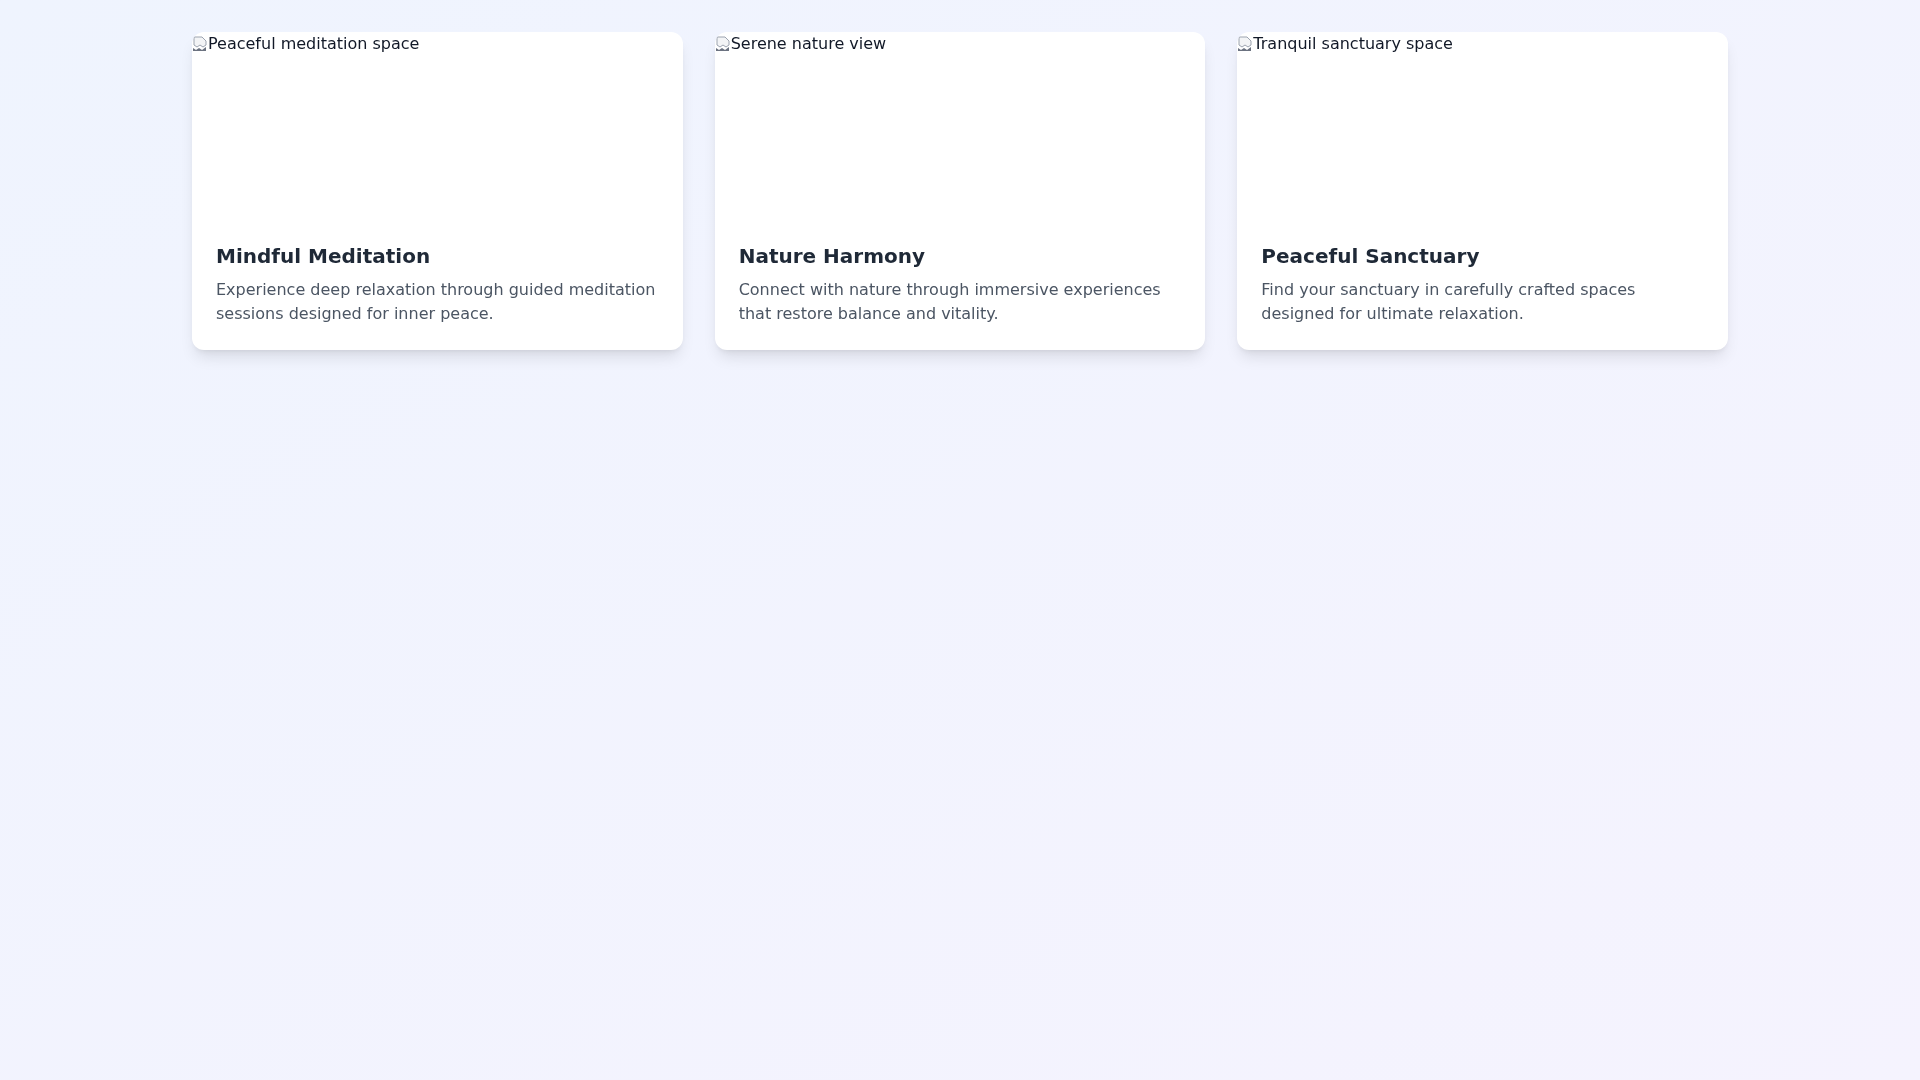 The image size is (1920, 1080). Describe the element at coordinates (324, 256) in the screenshot. I see `card-title: Mindful Meditation` at that location.